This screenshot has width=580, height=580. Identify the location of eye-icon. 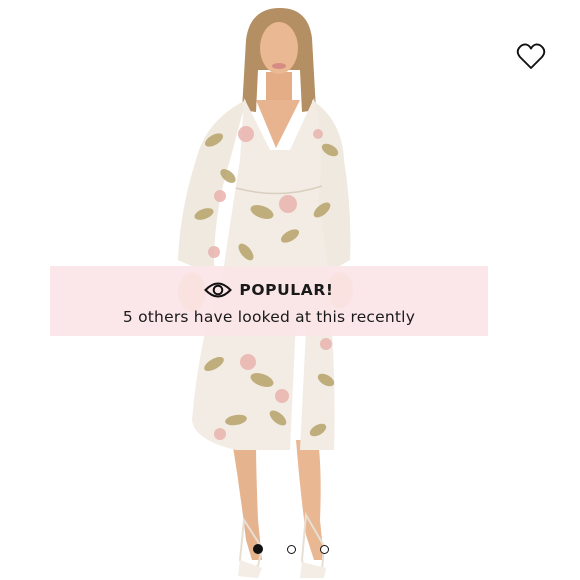
(218, 289).